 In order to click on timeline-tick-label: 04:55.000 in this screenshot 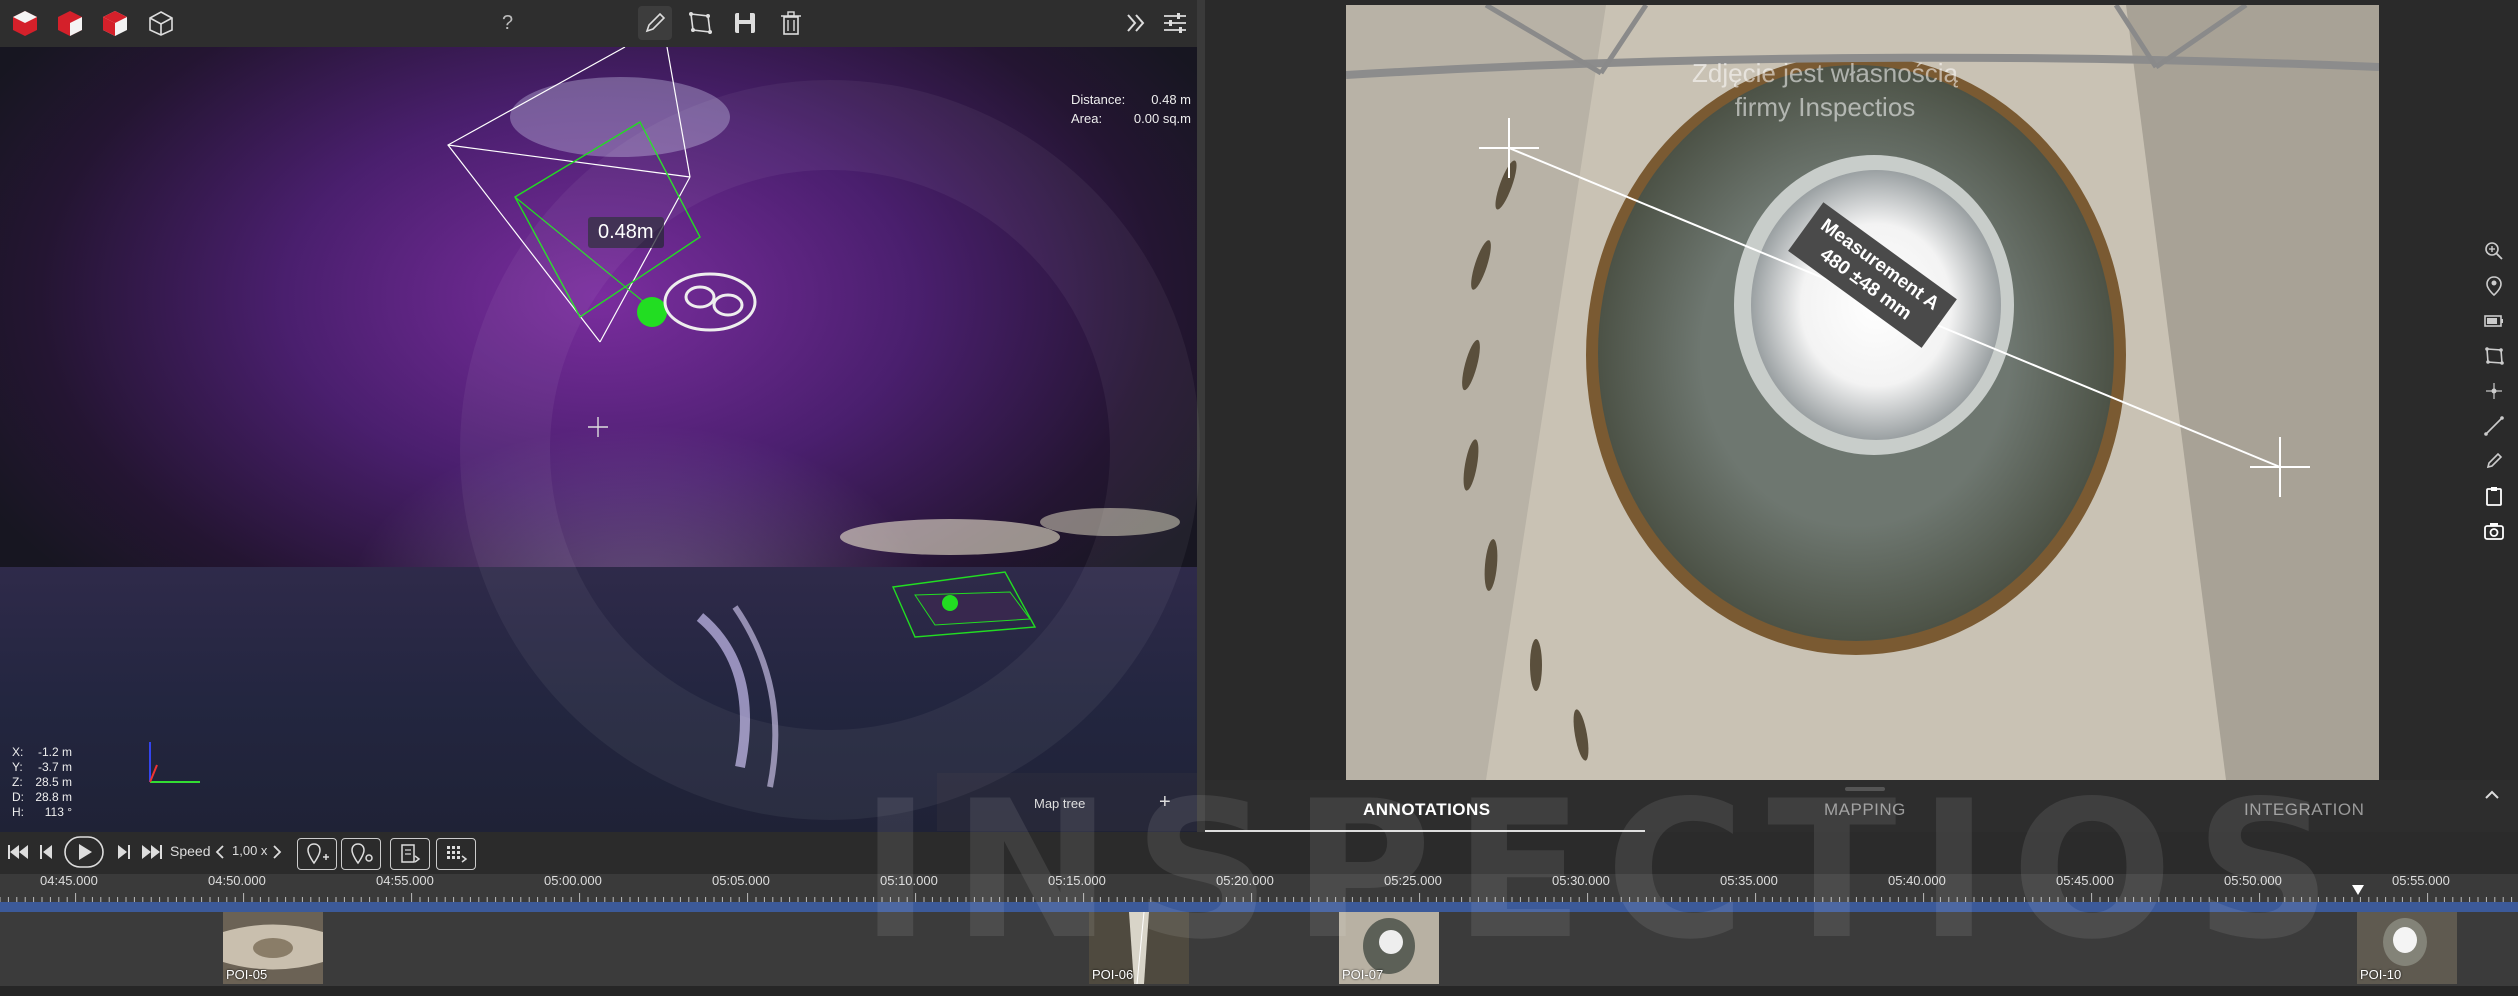, I will do `click(405, 880)`.